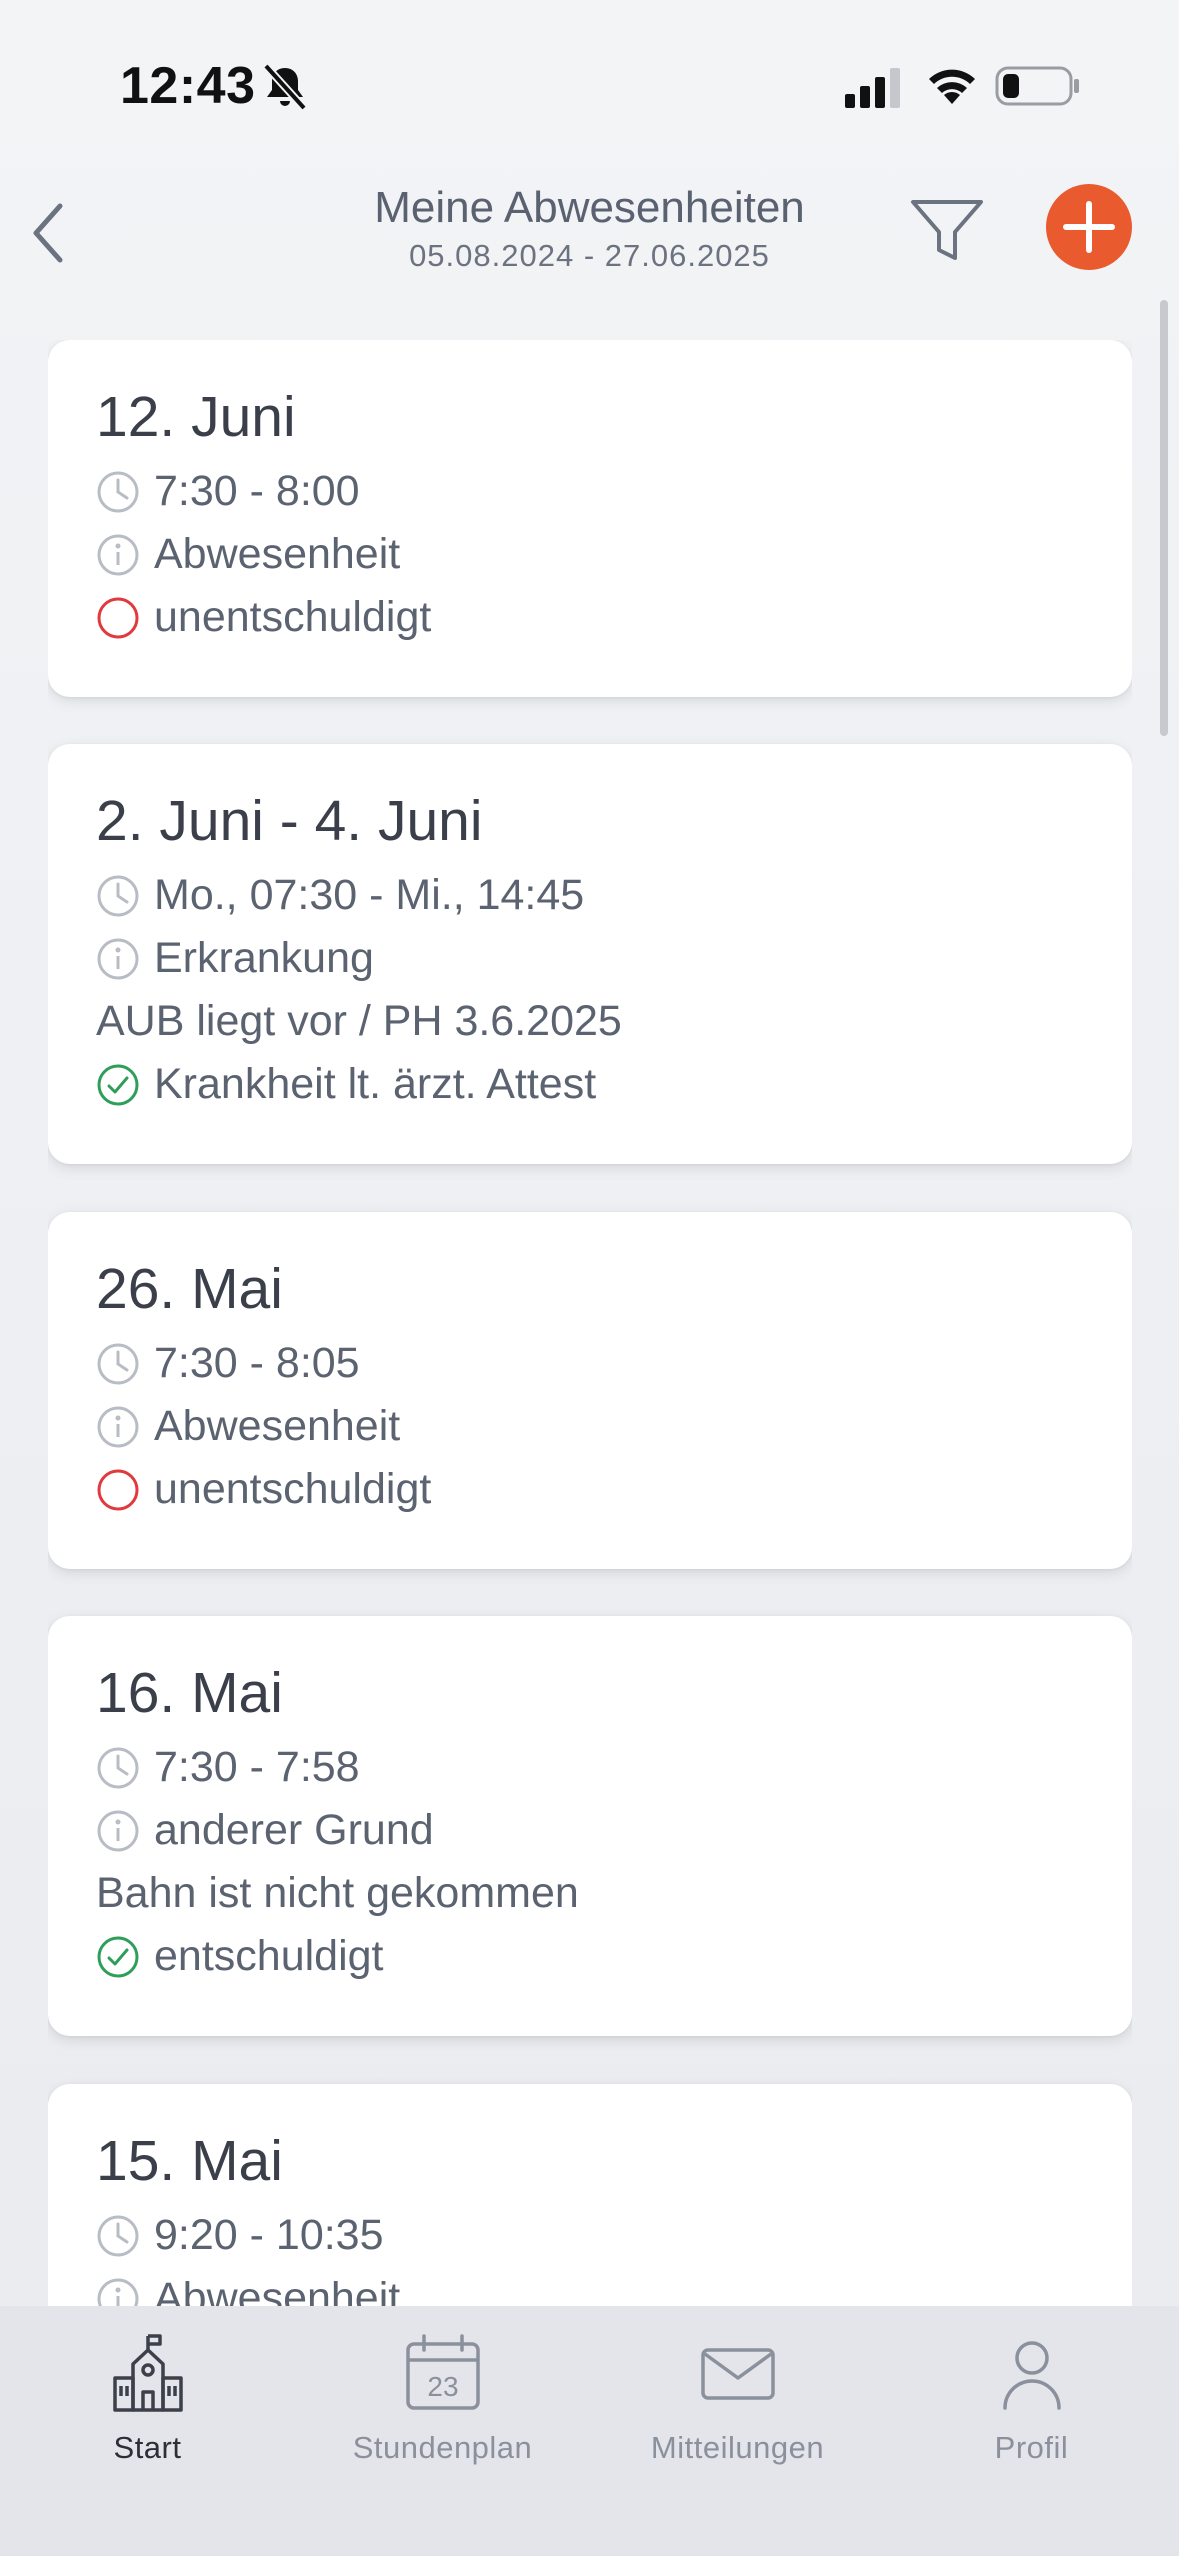 This screenshot has width=1179, height=2556. What do you see at coordinates (257, 1767) in the screenshot?
I see `absence-time: 7:30 - 7:58` at bounding box center [257, 1767].